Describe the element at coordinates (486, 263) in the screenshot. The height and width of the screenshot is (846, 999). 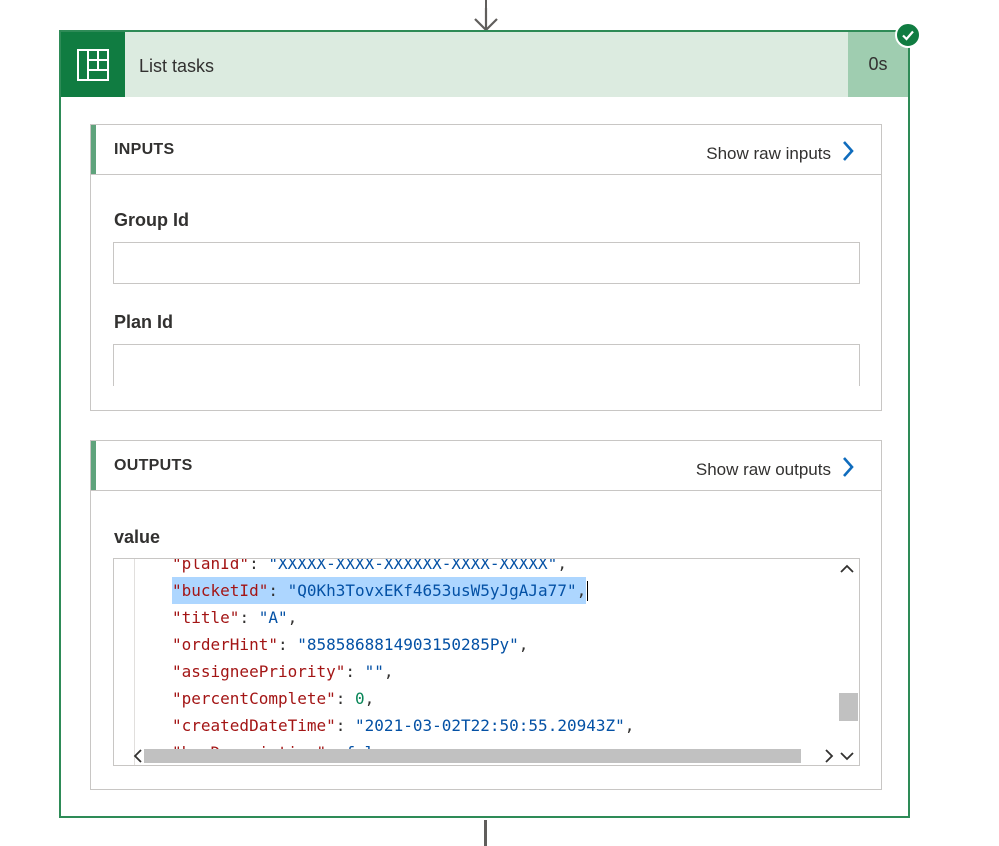
I see `group-id-field` at that location.